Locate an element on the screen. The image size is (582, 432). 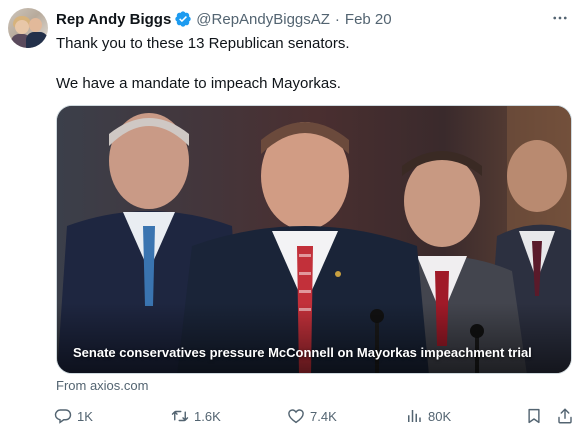
share-button is located at coordinates (567, 416).